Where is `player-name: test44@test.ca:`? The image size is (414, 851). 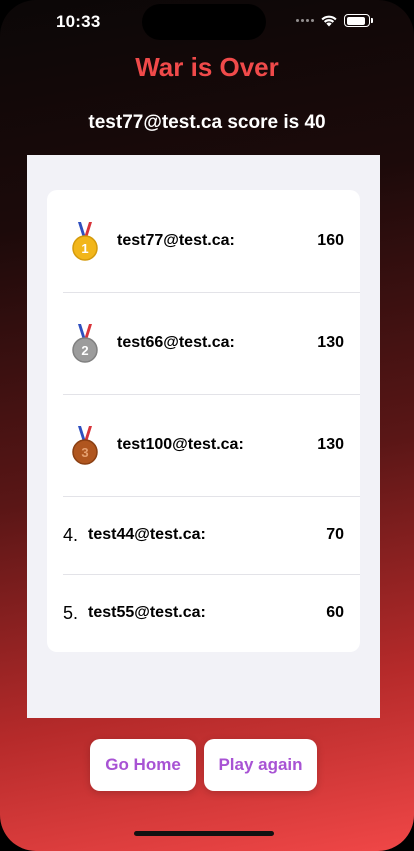 player-name: test44@test.ca: is located at coordinates (147, 534).